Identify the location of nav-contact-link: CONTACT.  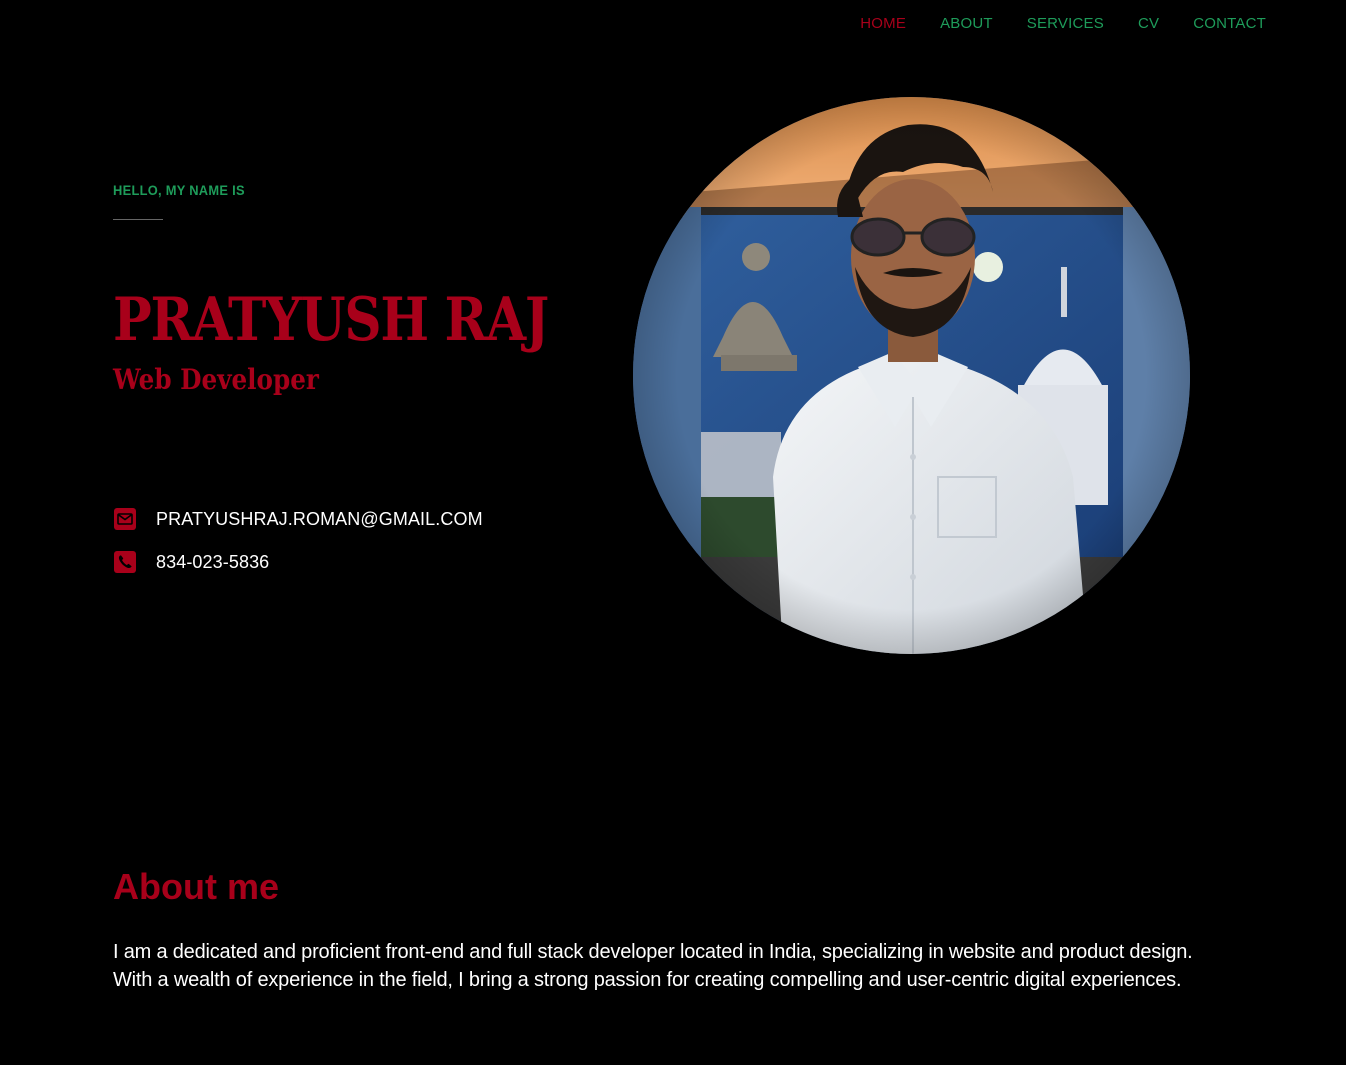
(1229, 24).